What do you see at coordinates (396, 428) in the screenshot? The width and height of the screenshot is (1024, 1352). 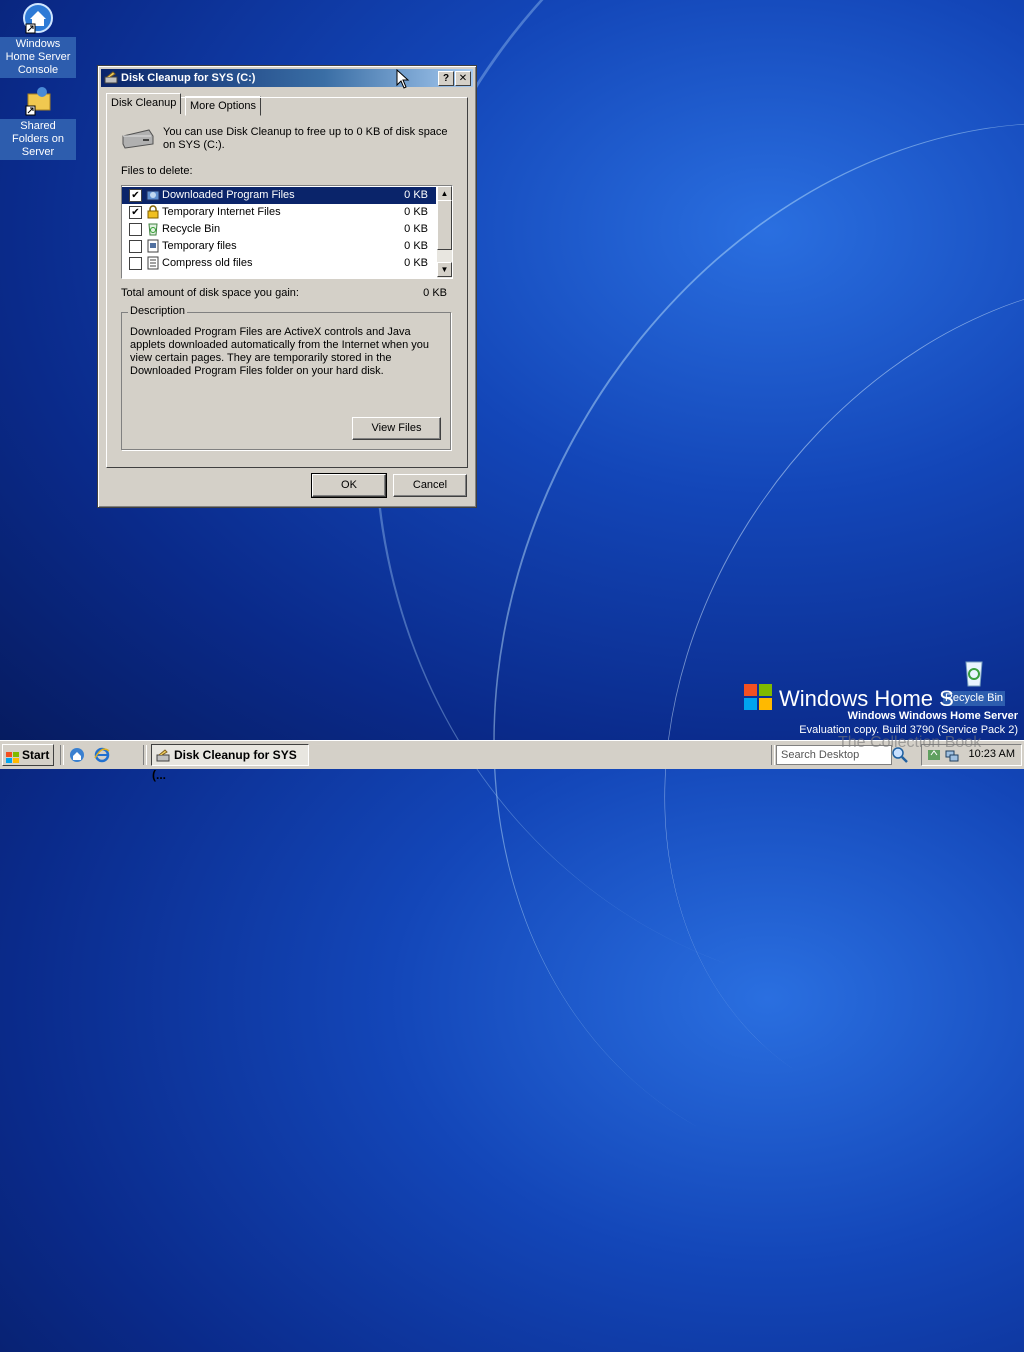 I see `view-files-button: View Files` at bounding box center [396, 428].